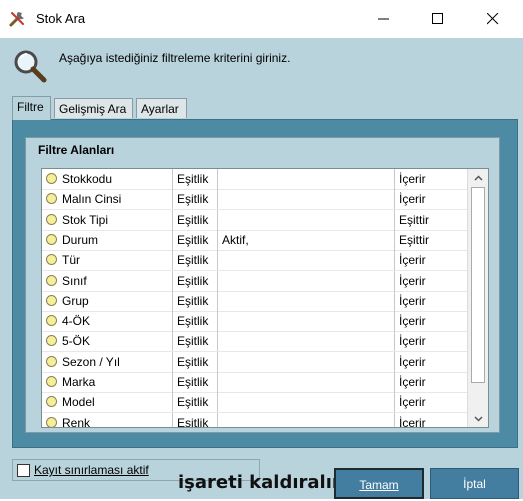 Image resolution: width=523 pixels, height=501 pixels. I want to click on magnifier-icon, so click(30, 66).